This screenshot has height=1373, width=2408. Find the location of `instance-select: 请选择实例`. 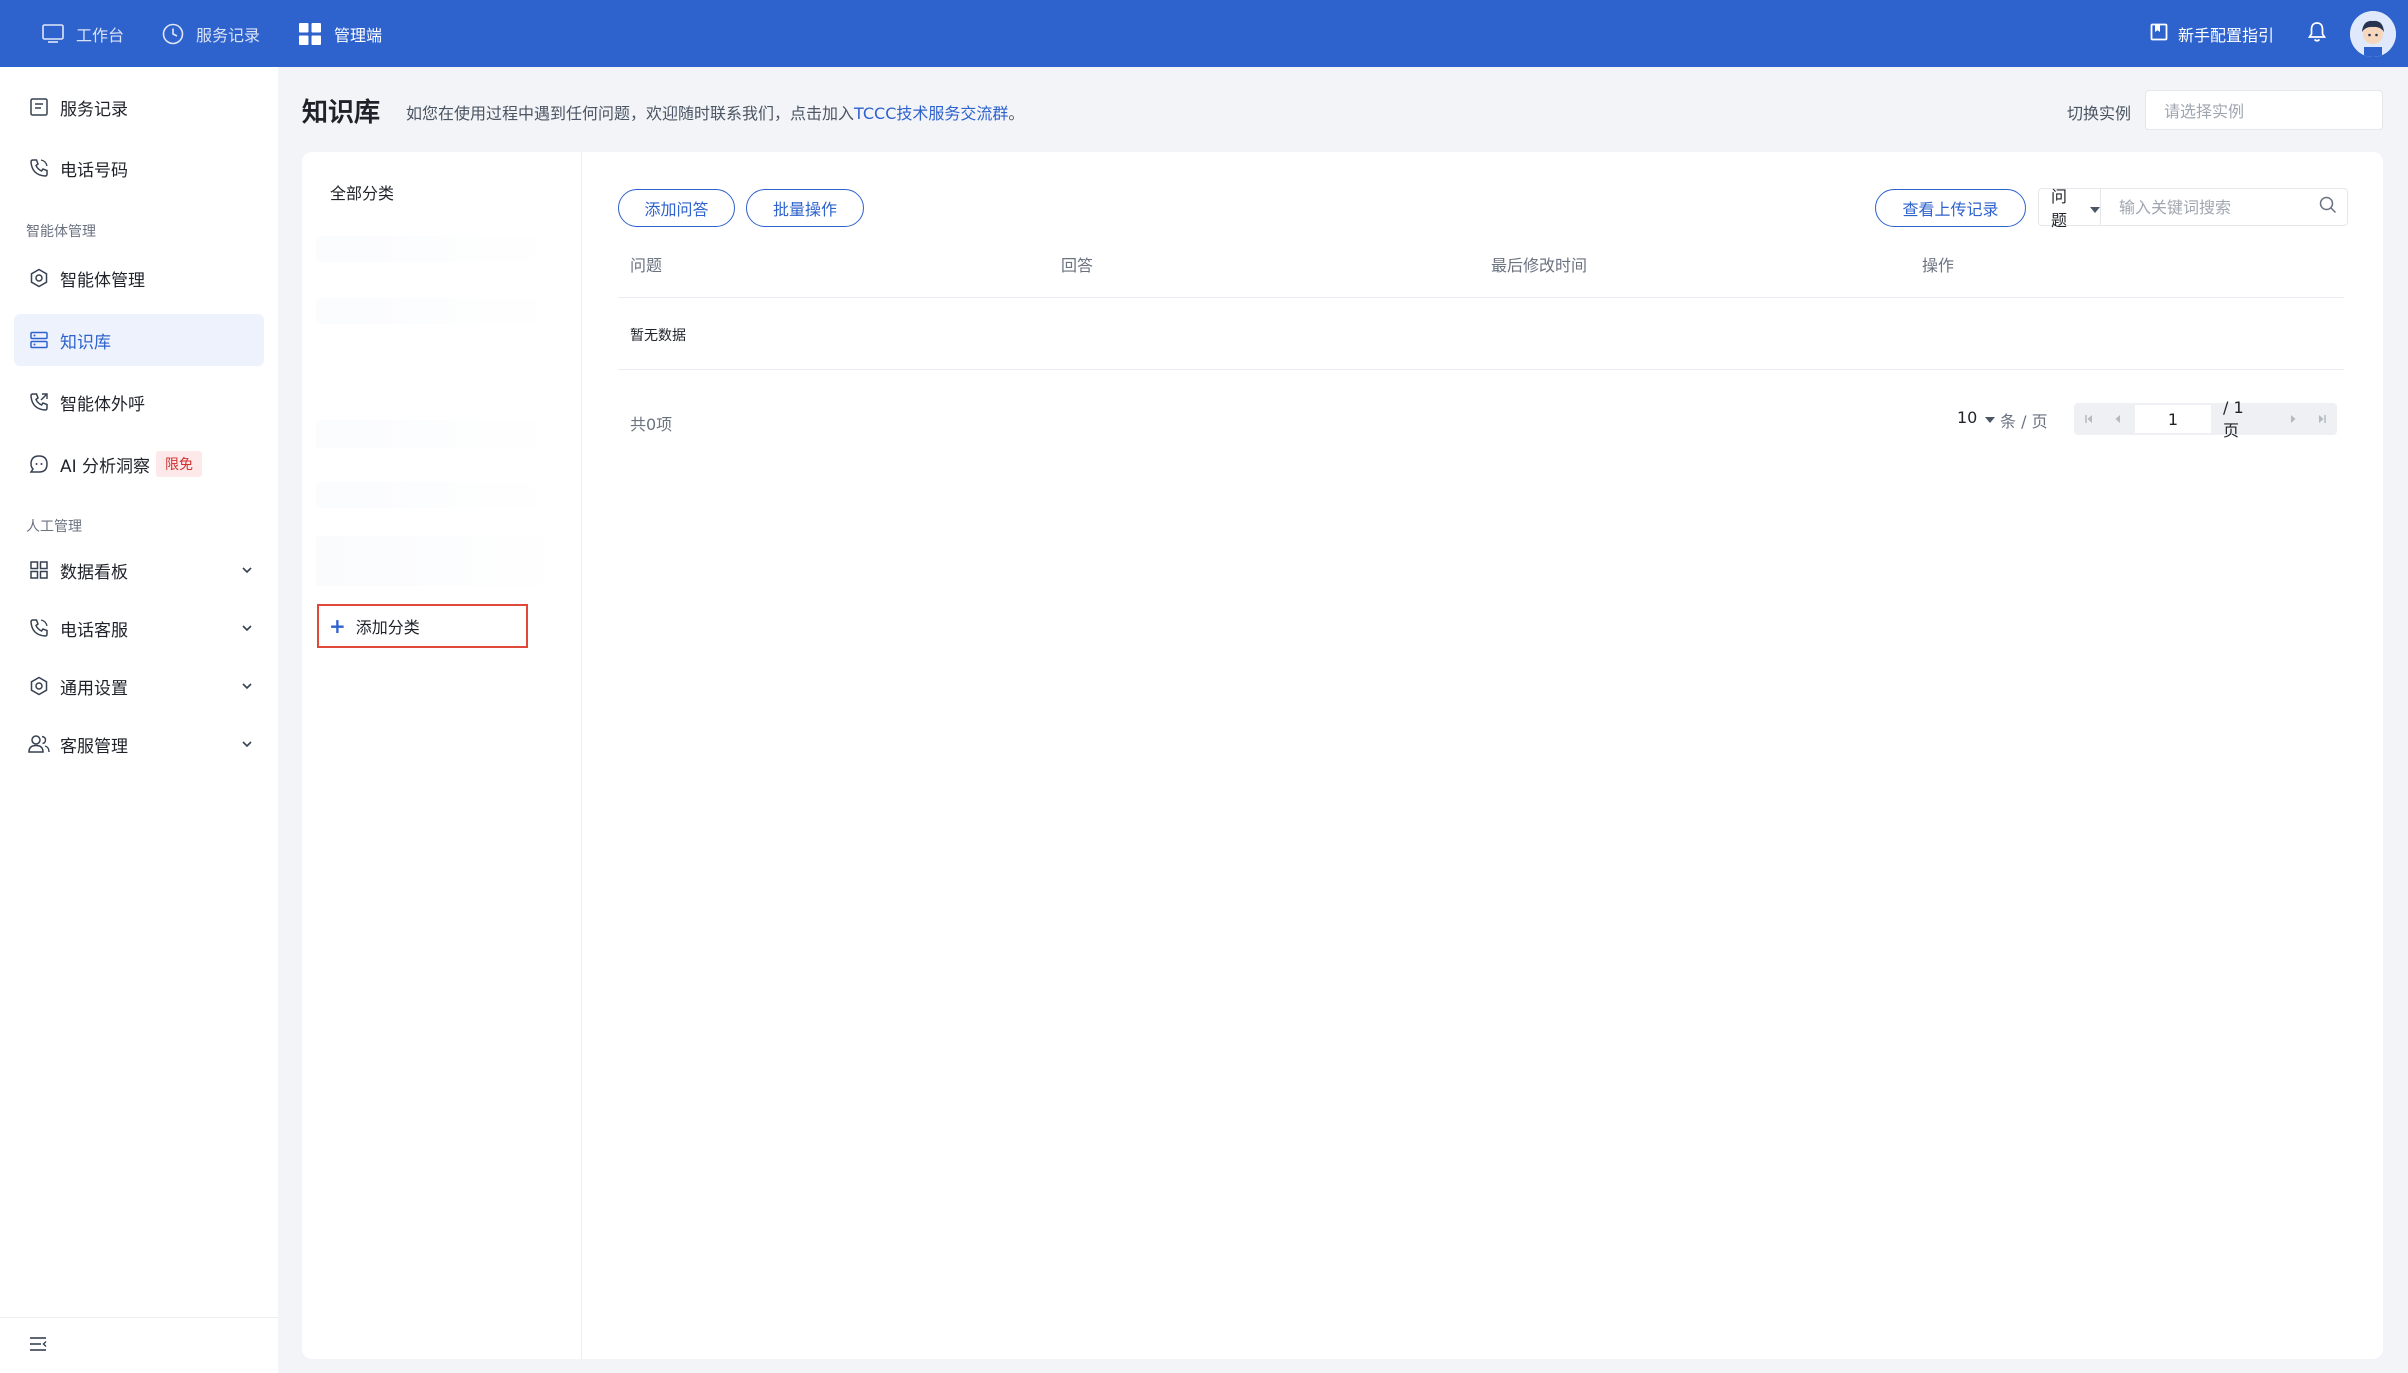

instance-select: 请选择实例 is located at coordinates (2264, 110).